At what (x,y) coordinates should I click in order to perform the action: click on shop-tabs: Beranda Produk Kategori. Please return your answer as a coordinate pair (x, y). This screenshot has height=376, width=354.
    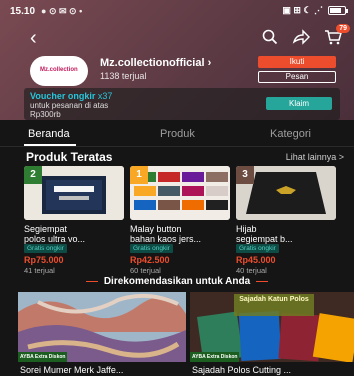
    Looking at the image, I should click on (177, 135).